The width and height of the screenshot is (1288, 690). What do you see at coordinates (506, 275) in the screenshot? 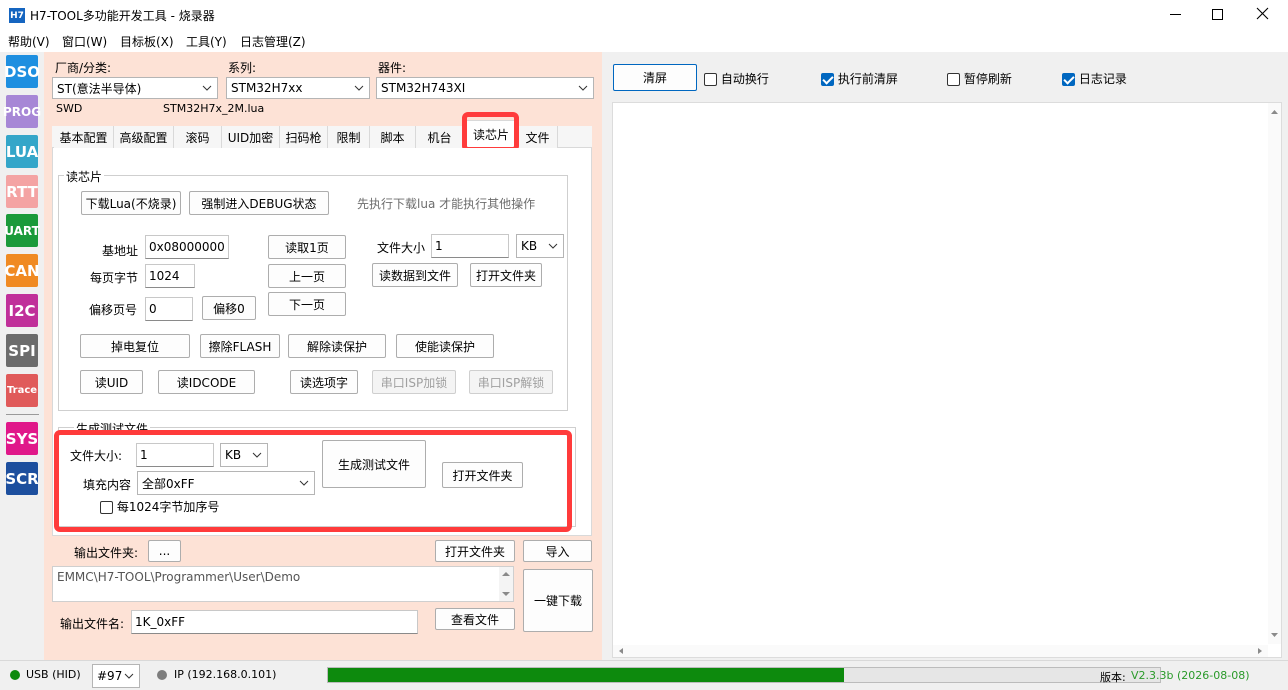
I see `open-folder-button: 打开文件夹` at bounding box center [506, 275].